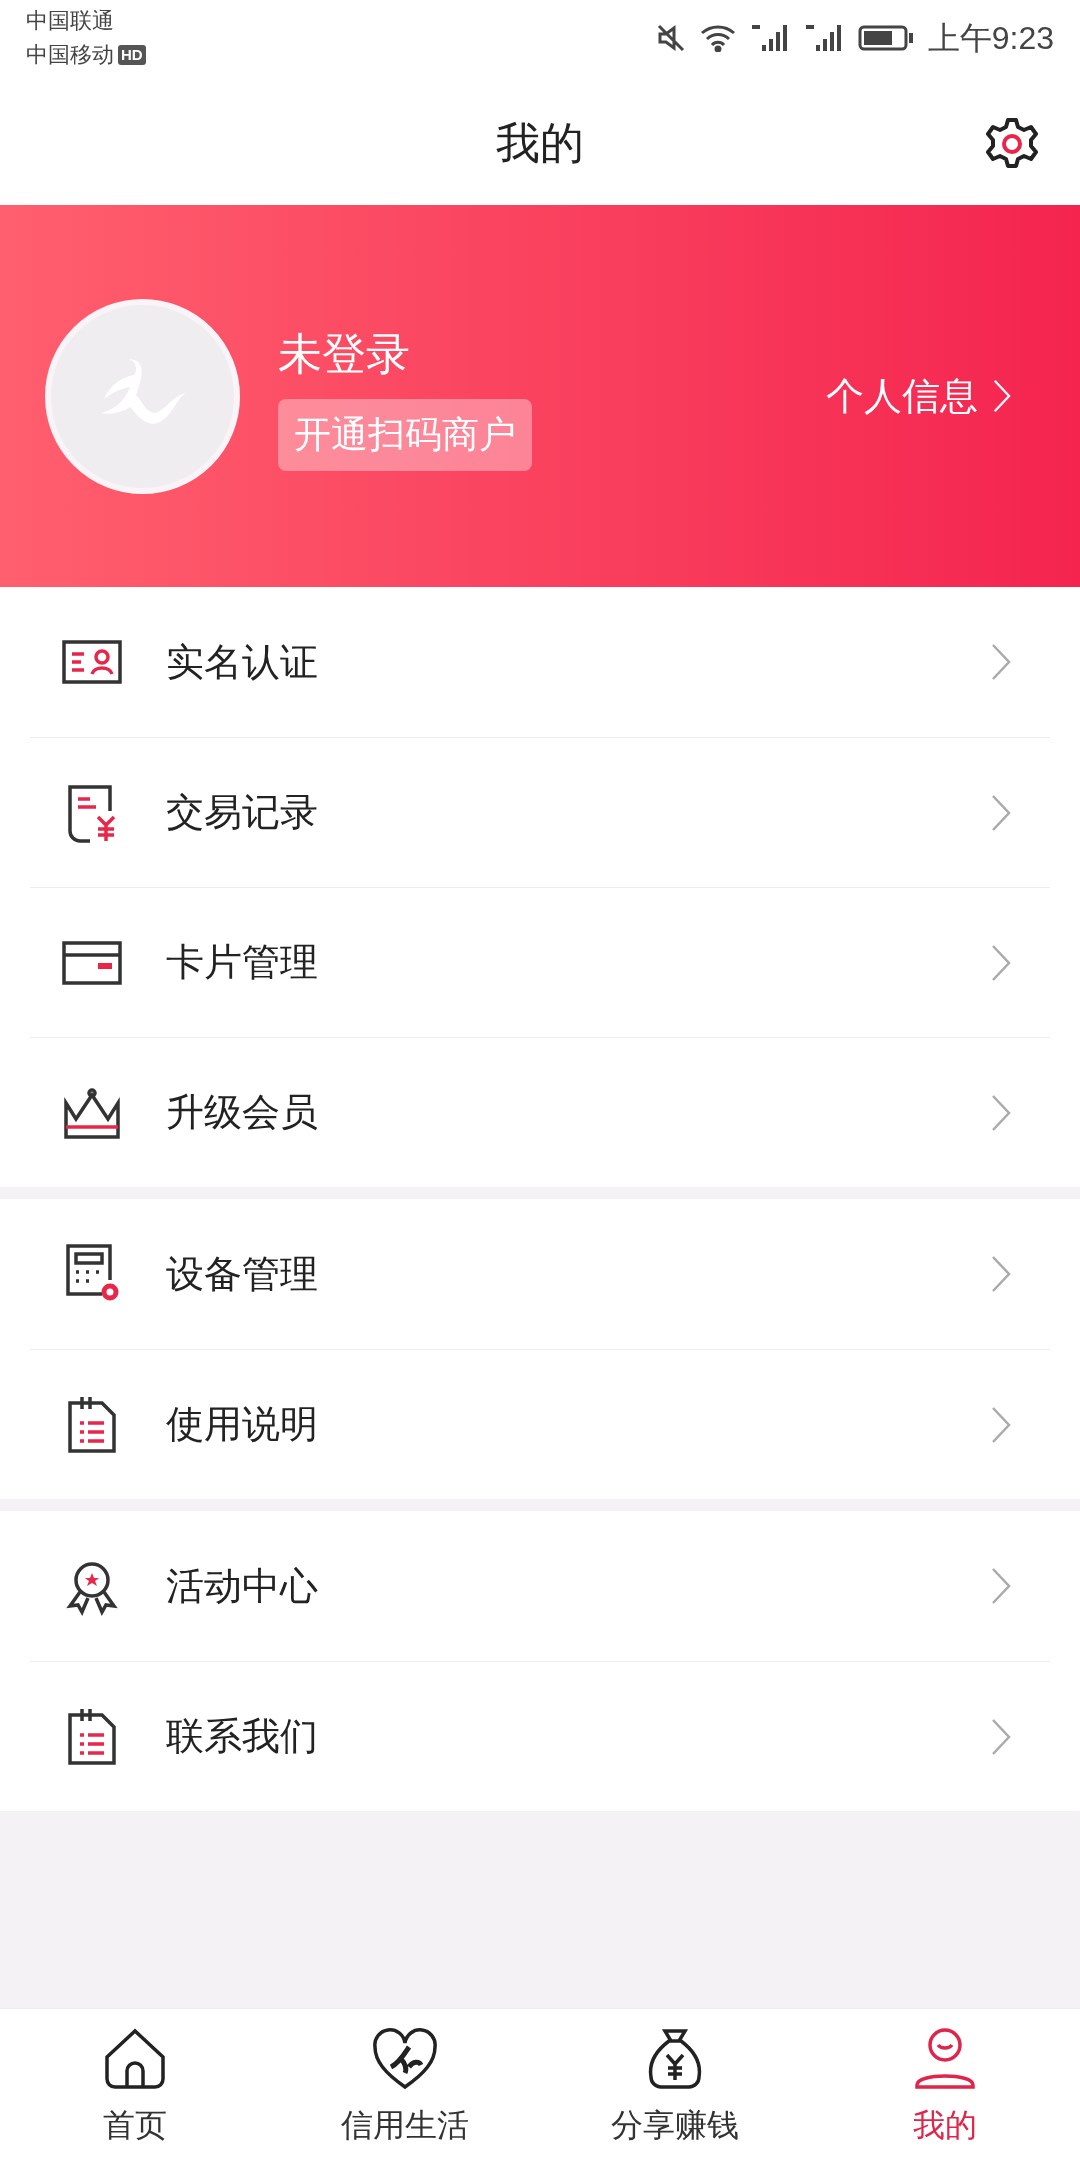 This screenshot has width=1080, height=2160. Describe the element at coordinates (242, 1274) in the screenshot. I see `menu-label: 设备管理` at that location.